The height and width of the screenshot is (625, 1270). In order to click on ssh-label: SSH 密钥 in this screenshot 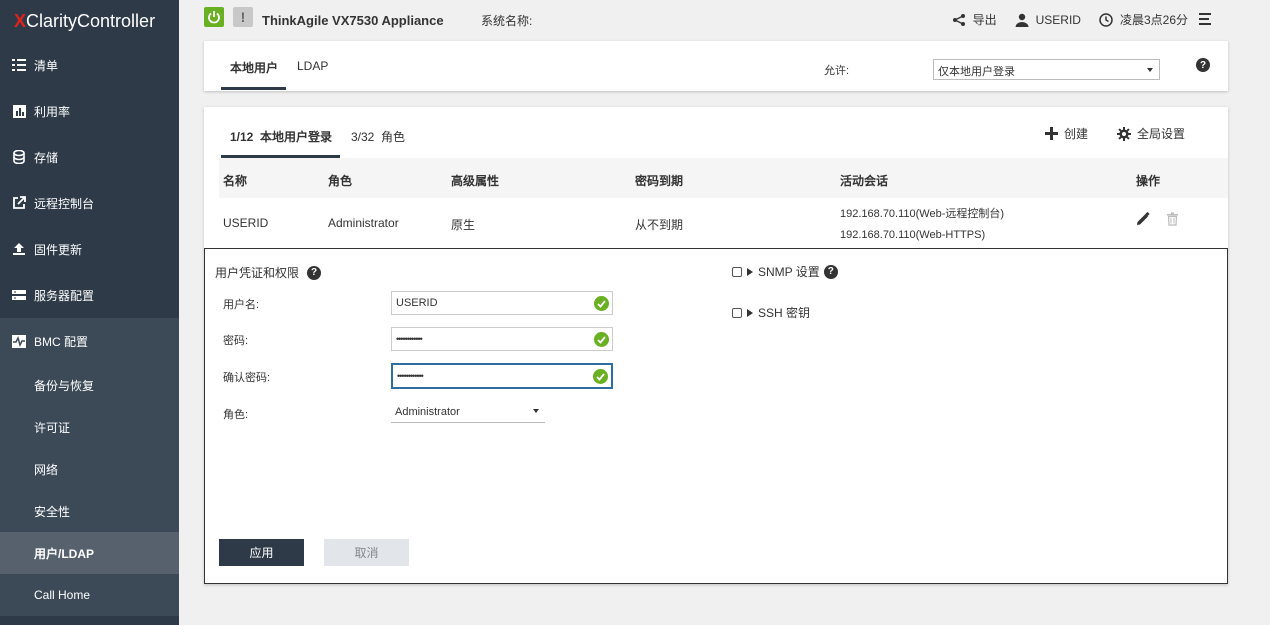, I will do `click(784, 313)`.